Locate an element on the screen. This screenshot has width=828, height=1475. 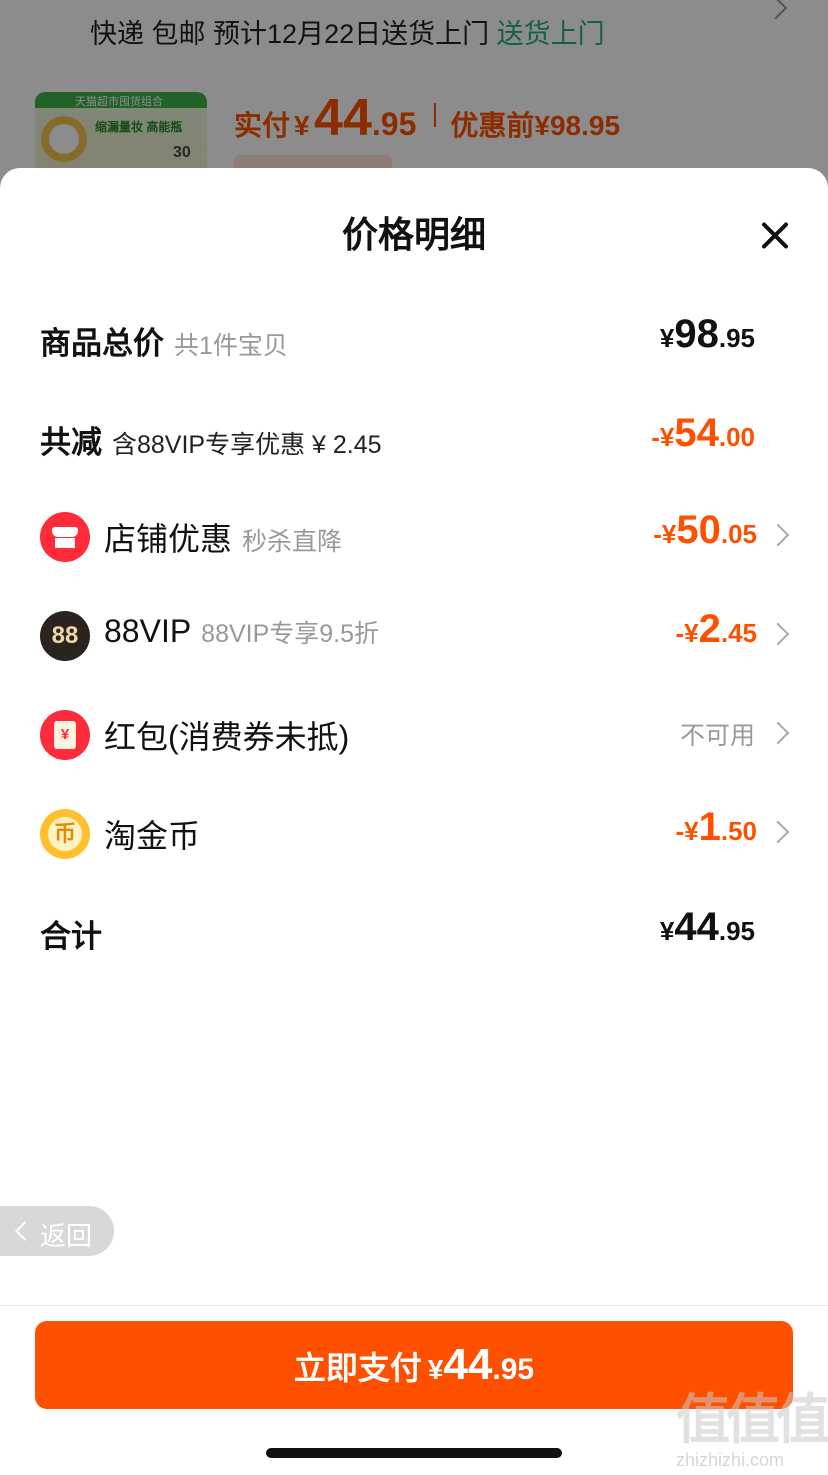
pay-int: 44 is located at coordinates (468, 1364).